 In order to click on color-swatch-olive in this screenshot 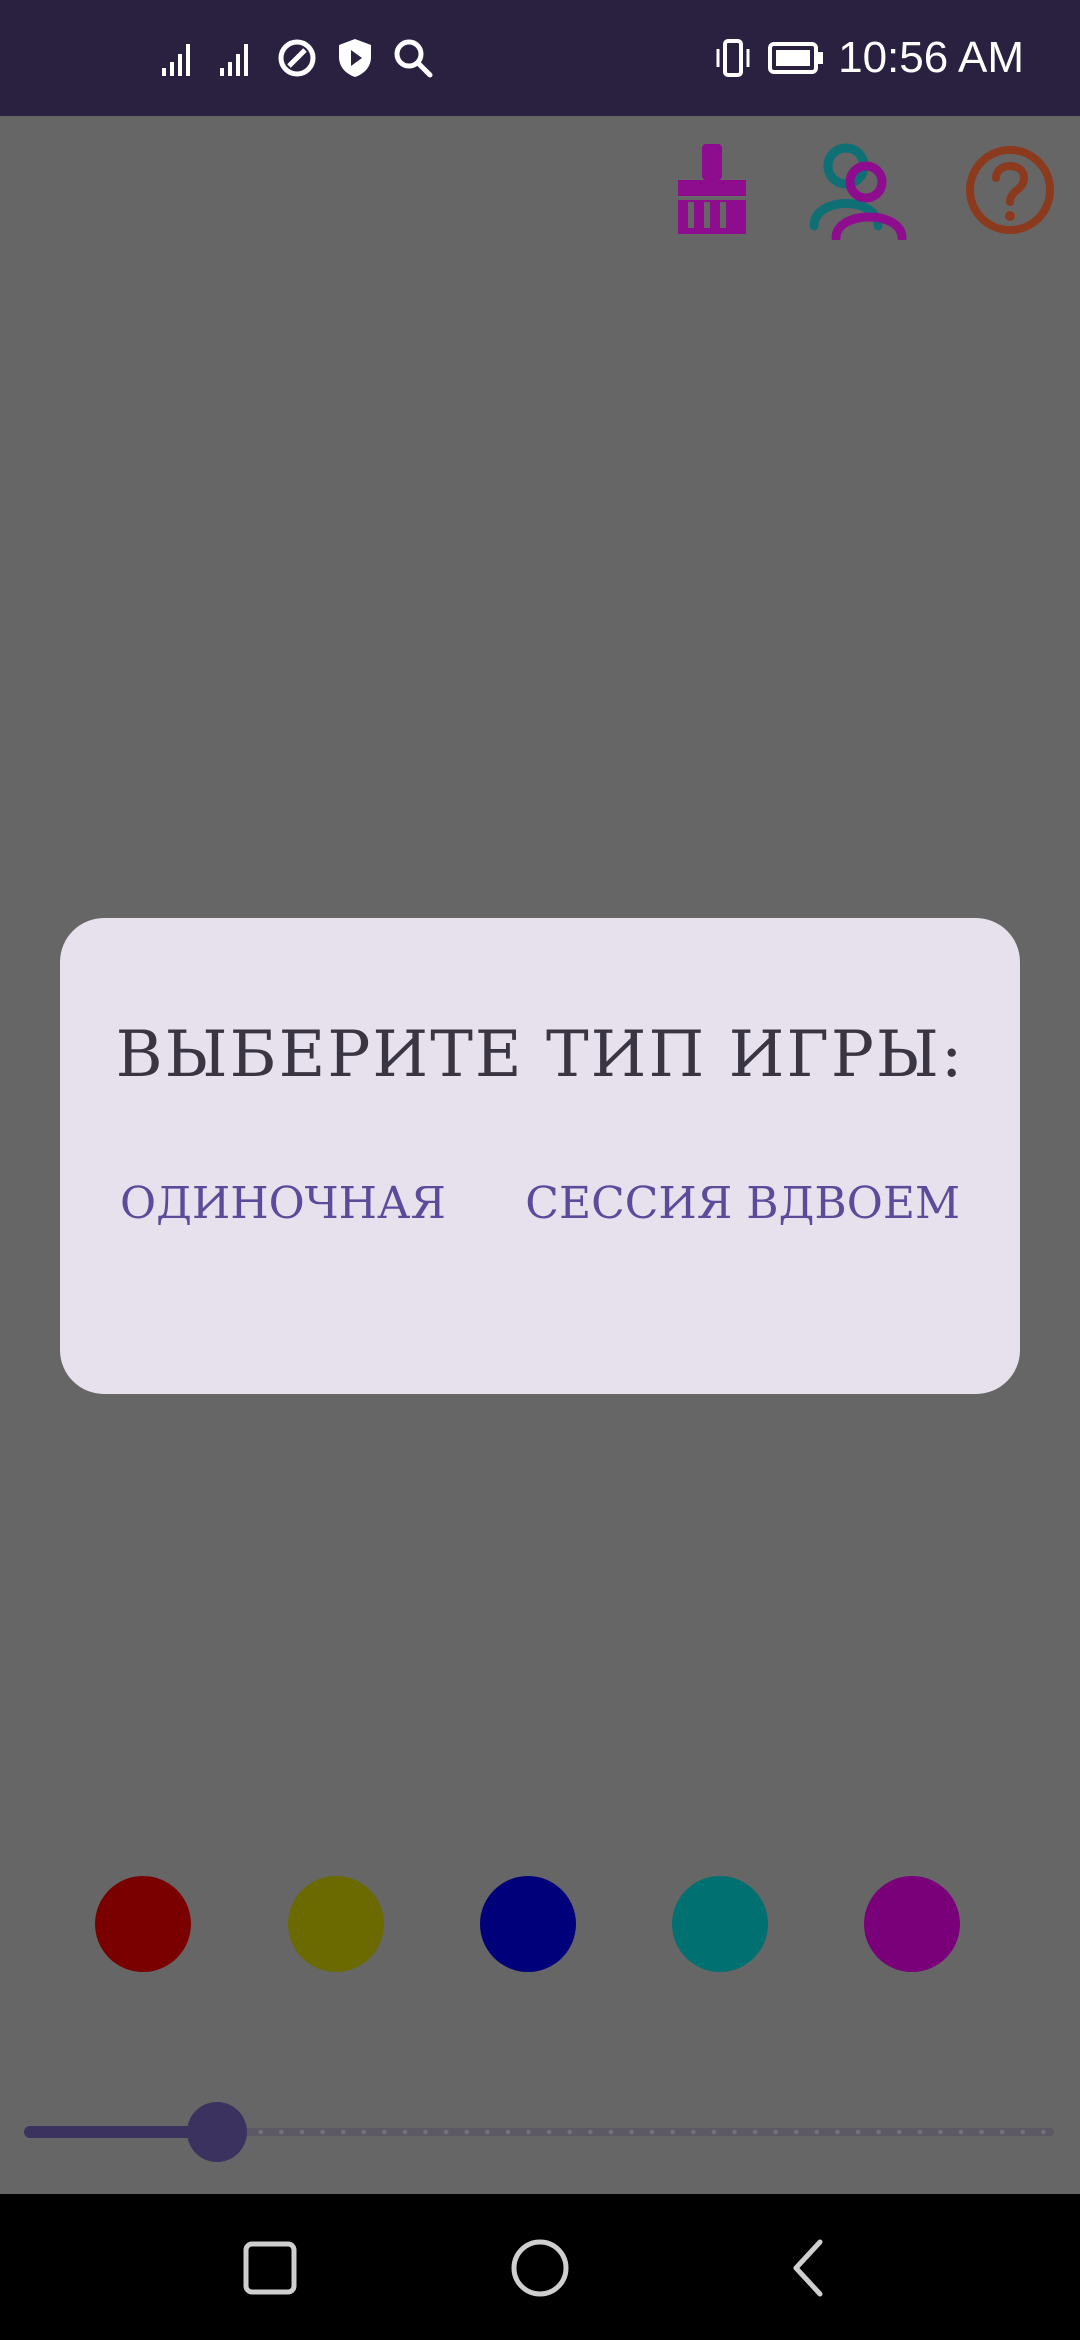, I will do `click(336, 1924)`.